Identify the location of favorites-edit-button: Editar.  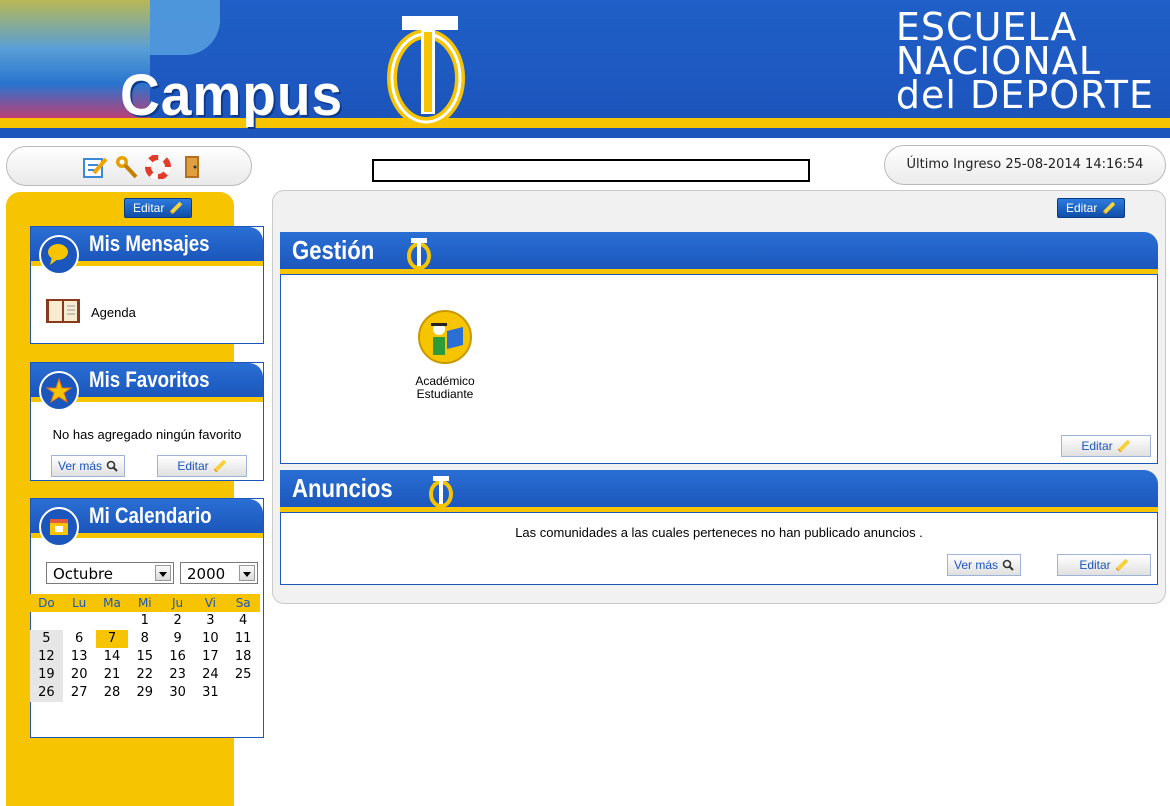
(202, 466).